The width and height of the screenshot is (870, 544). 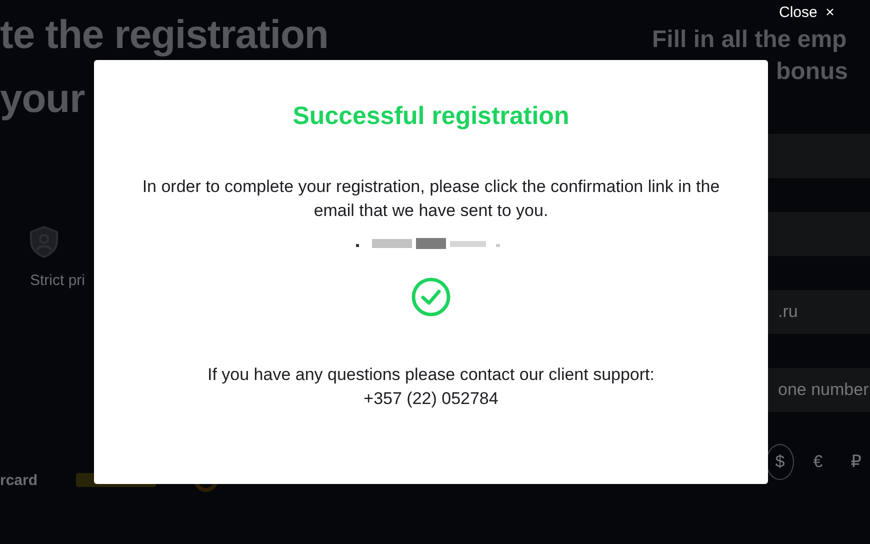 I want to click on page-heading: te the registration, so click(x=164, y=35).